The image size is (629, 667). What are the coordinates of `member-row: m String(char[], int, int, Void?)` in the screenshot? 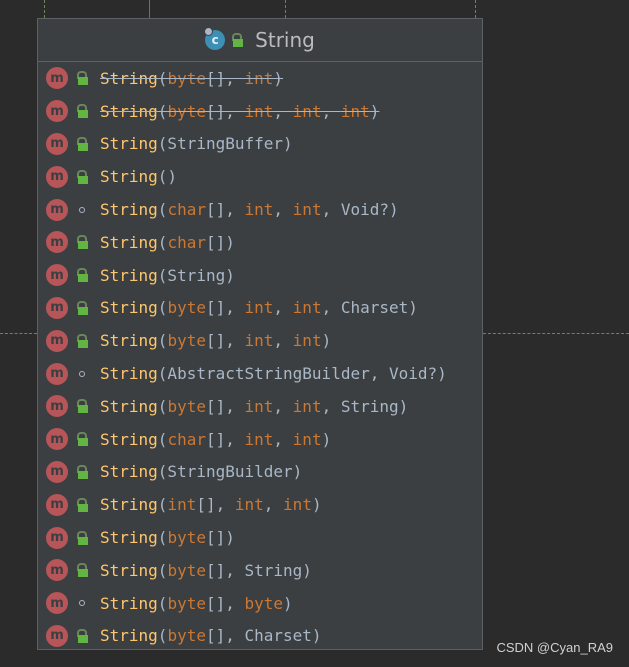 It's located at (260, 209).